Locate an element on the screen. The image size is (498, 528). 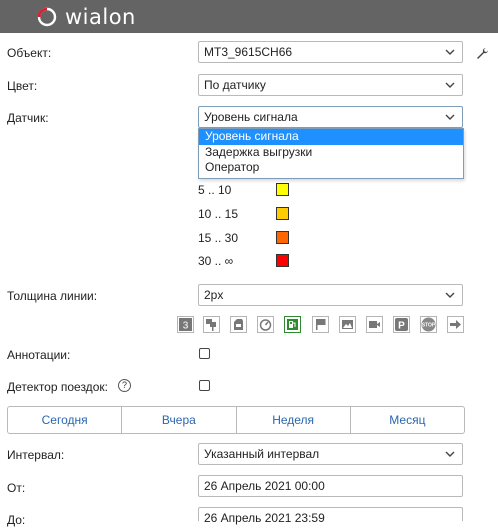
range-label: 10 .. 15 is located at coordinates (218, 214).